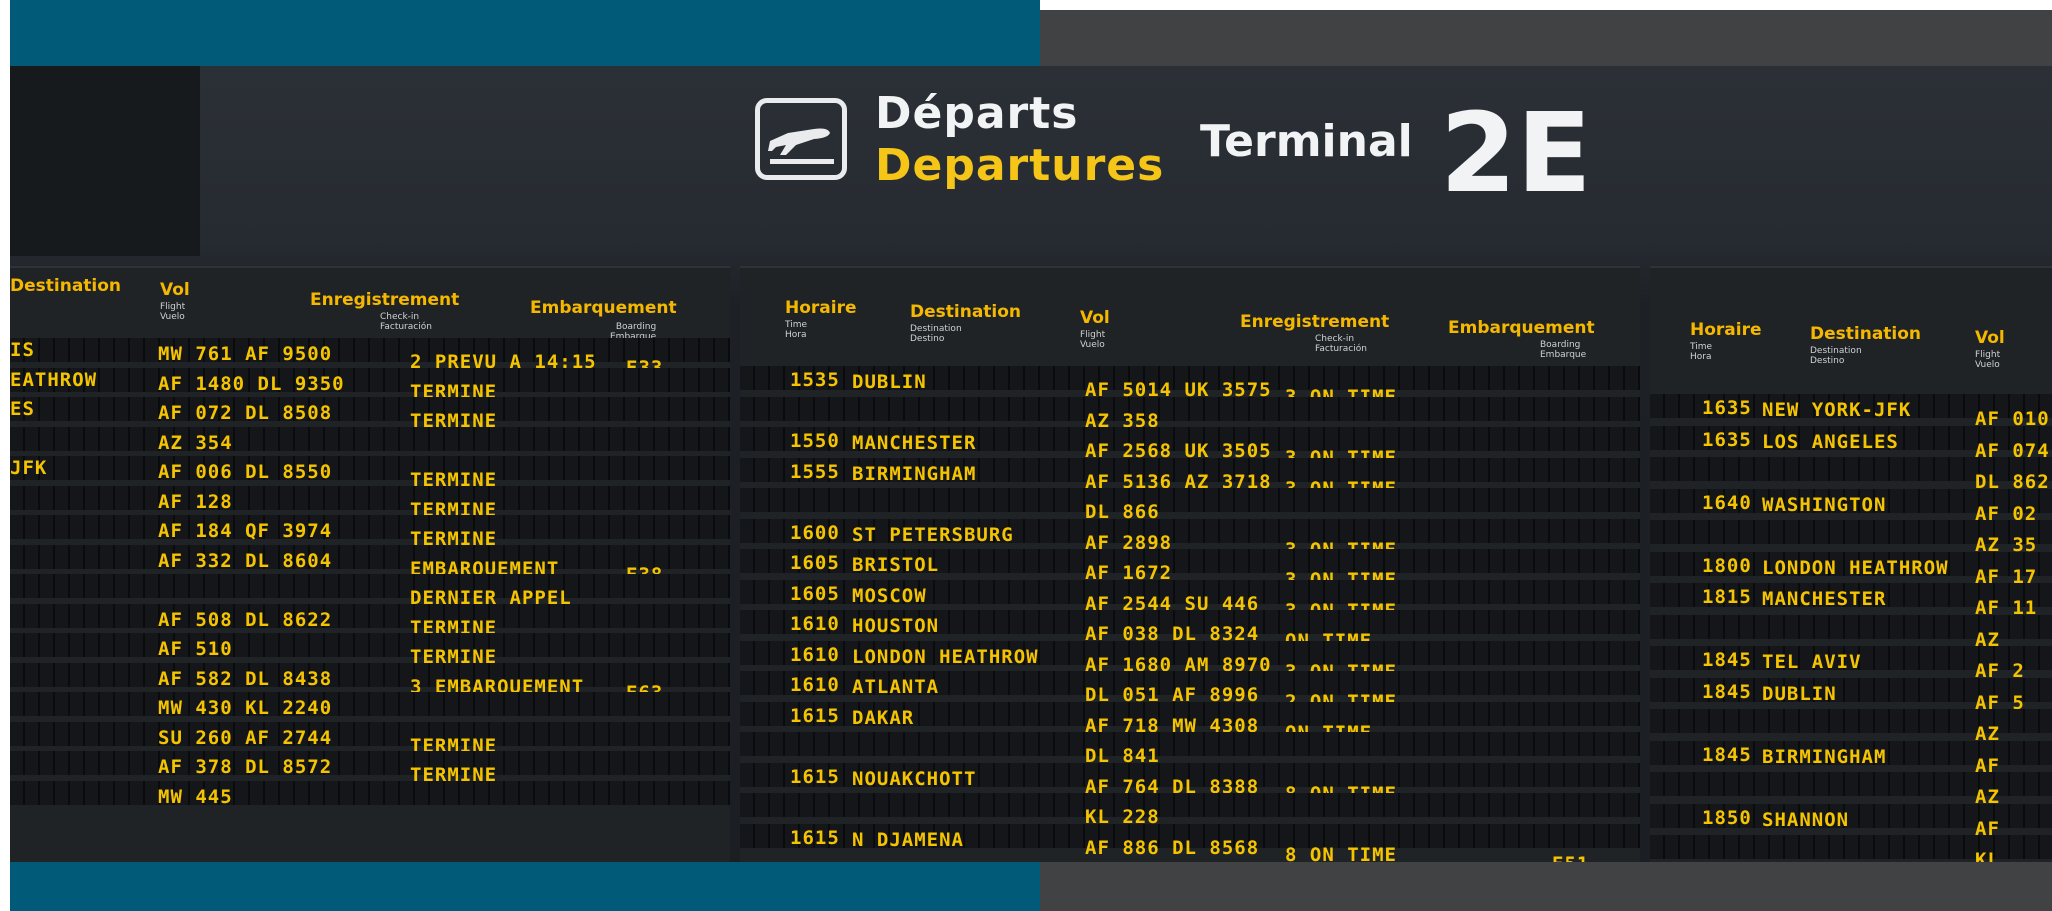 This screenshot has height=911, width=2052. Describe the element at coordinates (966, 312) in the screenshot. I see `col-destination-heading-mid: Destination` at that location.